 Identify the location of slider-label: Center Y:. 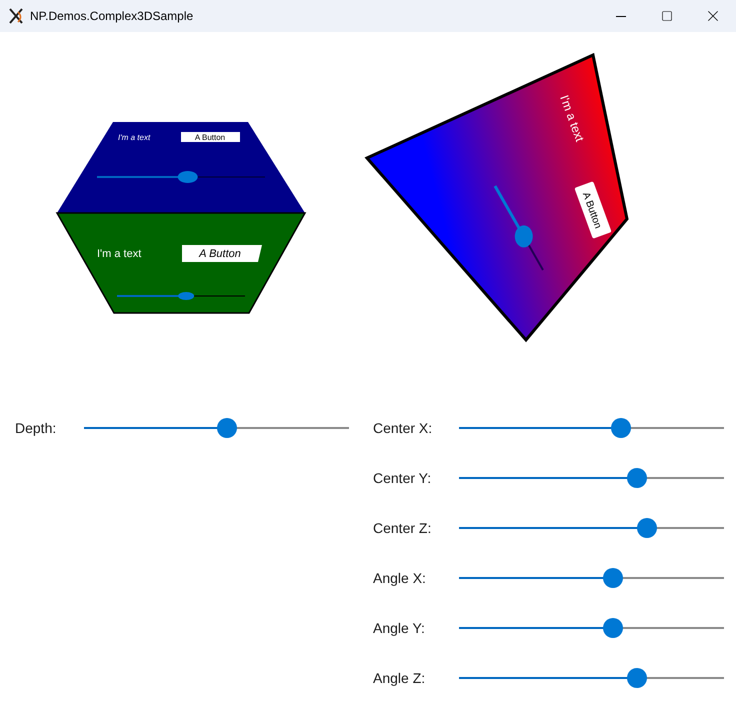
(402, 478).